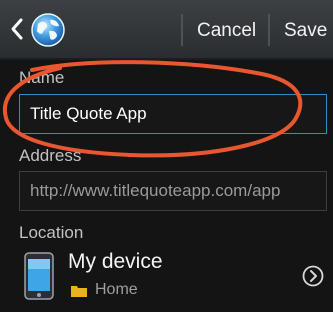 The image size is (333, 312). Describe the element at coordinates (79, 291) in the screenshot. I see `folder-icon` at that location.